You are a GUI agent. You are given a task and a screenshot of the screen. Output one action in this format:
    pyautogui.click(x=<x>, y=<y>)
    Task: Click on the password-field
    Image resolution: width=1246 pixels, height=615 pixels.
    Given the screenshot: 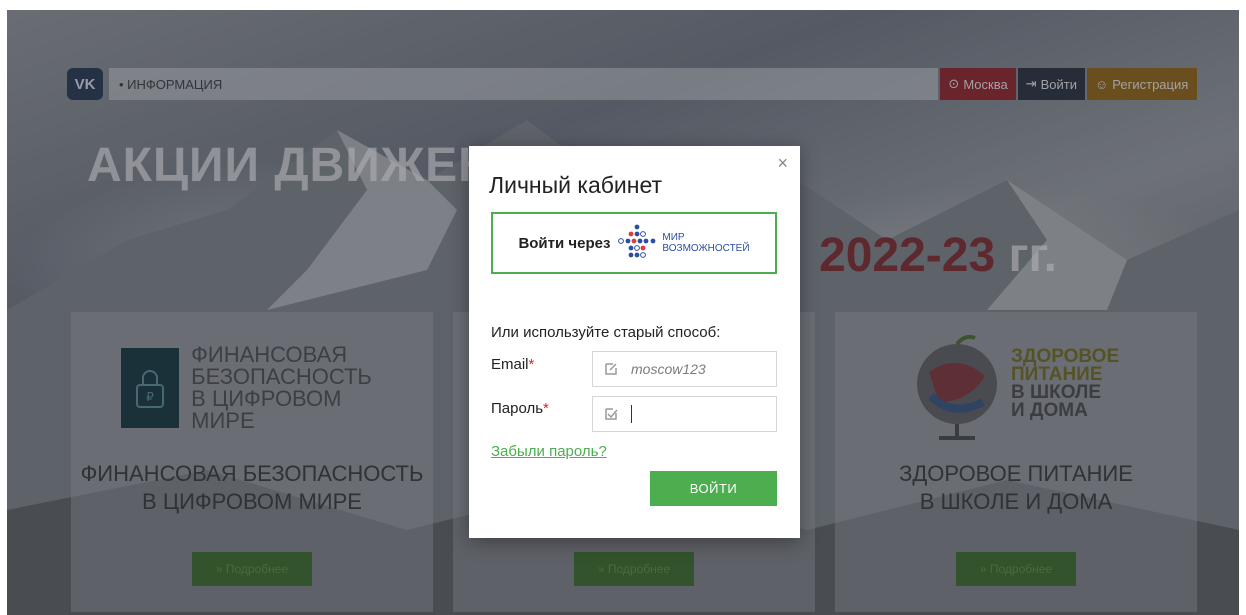 What is the action you would take?
    pyautogui.click(x=684, y=414)
    